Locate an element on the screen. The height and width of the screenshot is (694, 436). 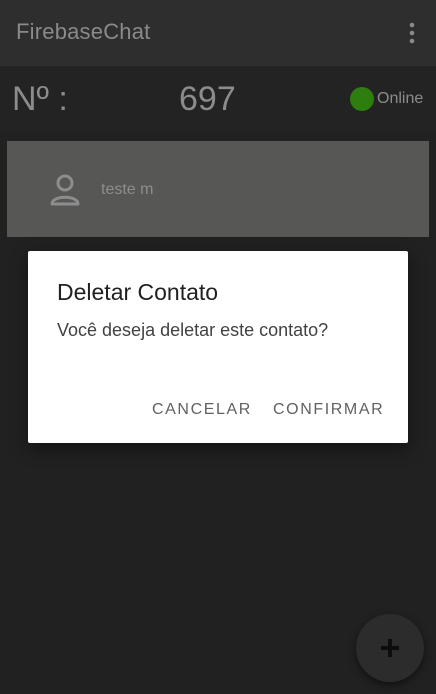
plus-icon is located at coordinates (390, 648).